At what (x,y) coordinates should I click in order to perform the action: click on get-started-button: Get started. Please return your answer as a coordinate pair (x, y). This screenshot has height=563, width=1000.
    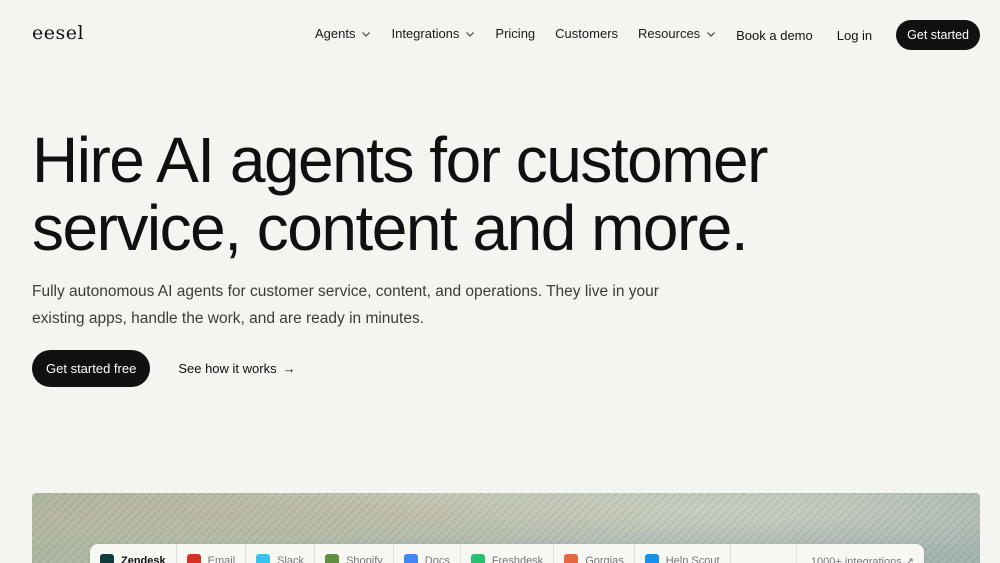
    Looking at the image, I should click on (938, 35).